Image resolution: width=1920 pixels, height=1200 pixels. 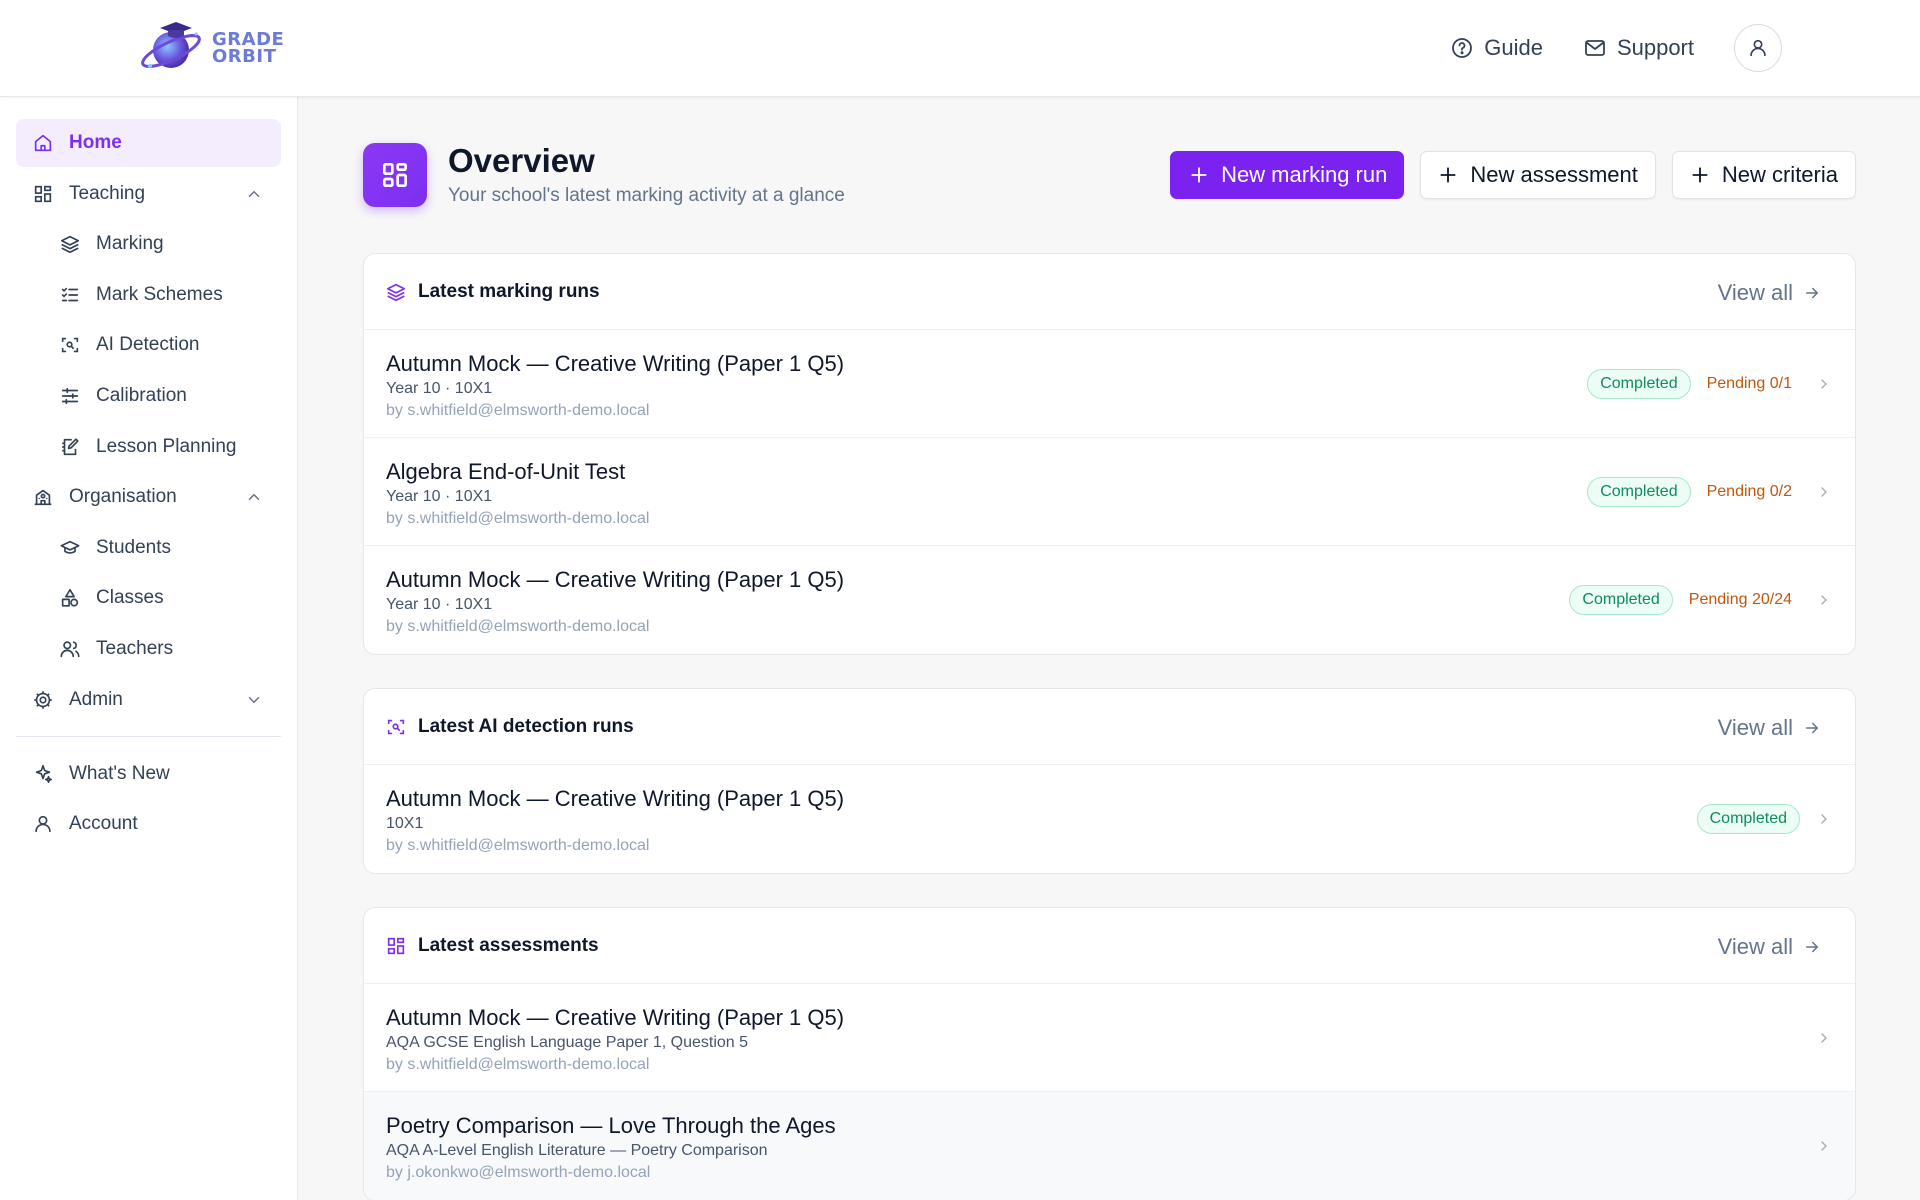 I want to click on sidebar-item-label: Mark Schemes, so click(x=159, y=294).